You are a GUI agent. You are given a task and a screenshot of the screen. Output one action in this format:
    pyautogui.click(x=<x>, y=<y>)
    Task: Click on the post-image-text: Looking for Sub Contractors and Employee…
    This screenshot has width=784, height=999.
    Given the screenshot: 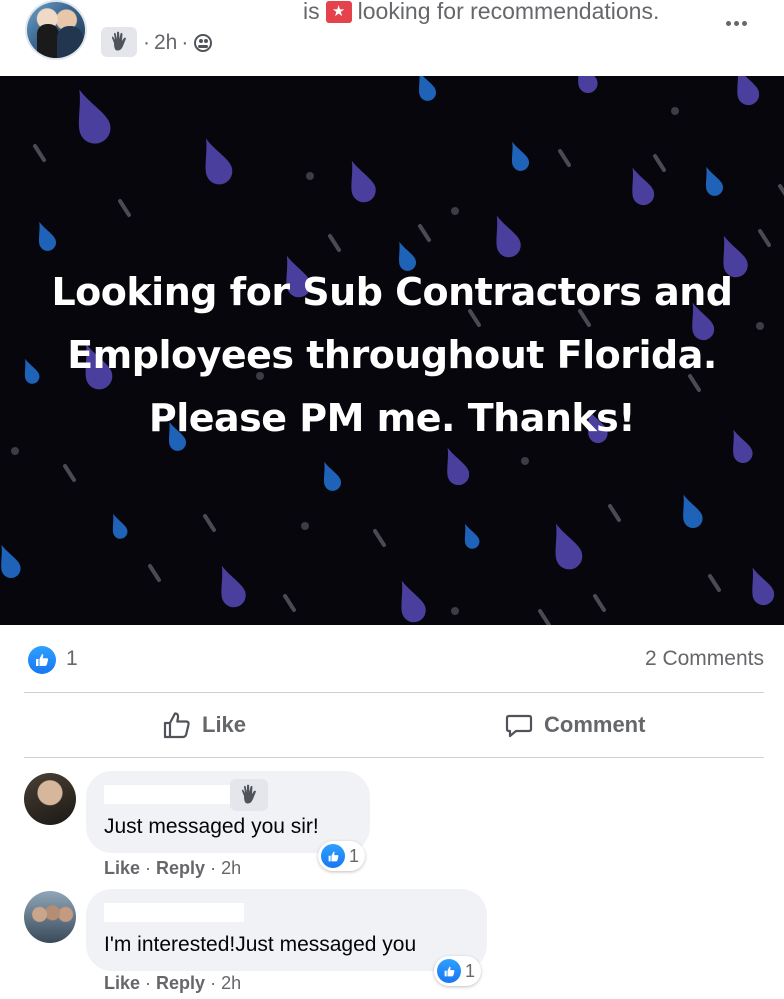 What is the action you would take?
    pyautogui.click(x=392, y=355)
    